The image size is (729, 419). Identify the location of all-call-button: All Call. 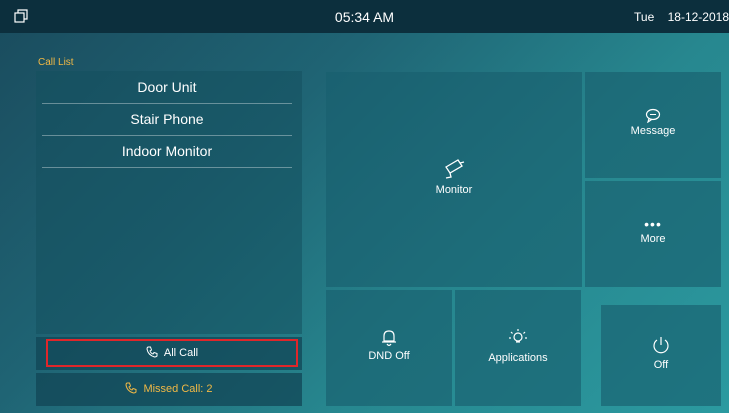
(172, 353).